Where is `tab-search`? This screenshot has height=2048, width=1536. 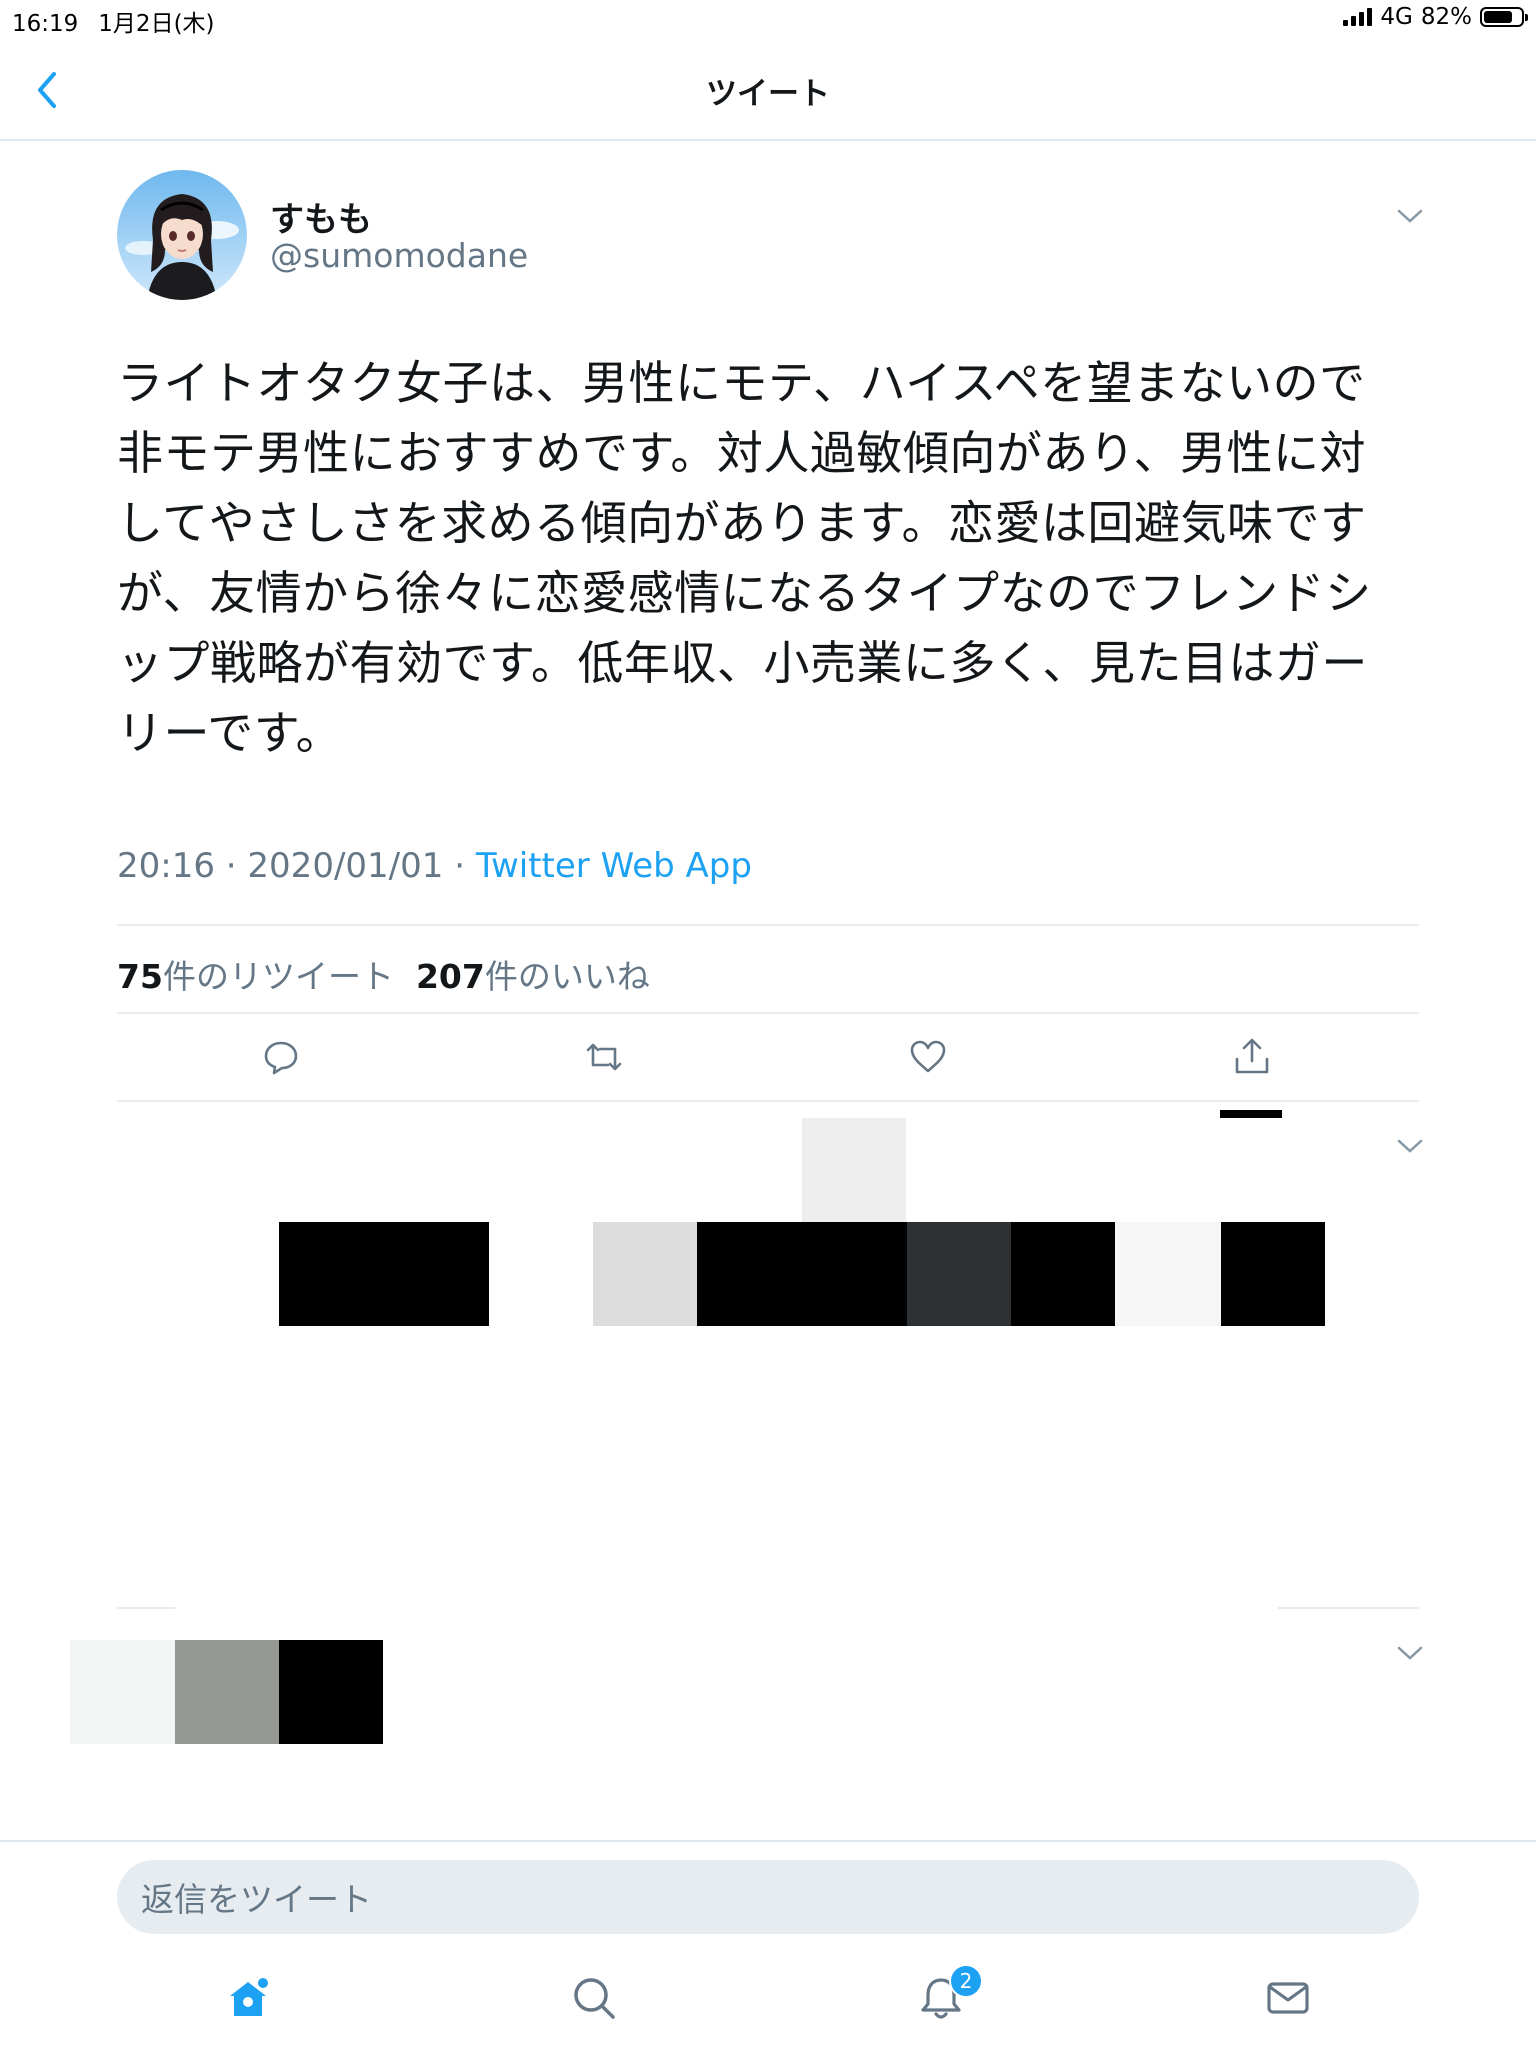
tab-search is located at coordinates (594, 1998).